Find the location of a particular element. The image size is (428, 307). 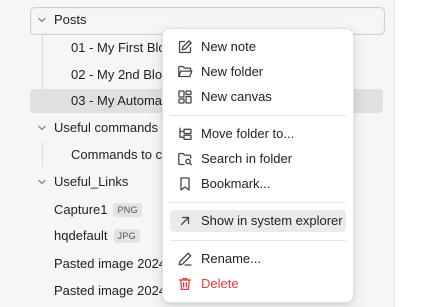

edit-icon is located at coordinates (185, 47).